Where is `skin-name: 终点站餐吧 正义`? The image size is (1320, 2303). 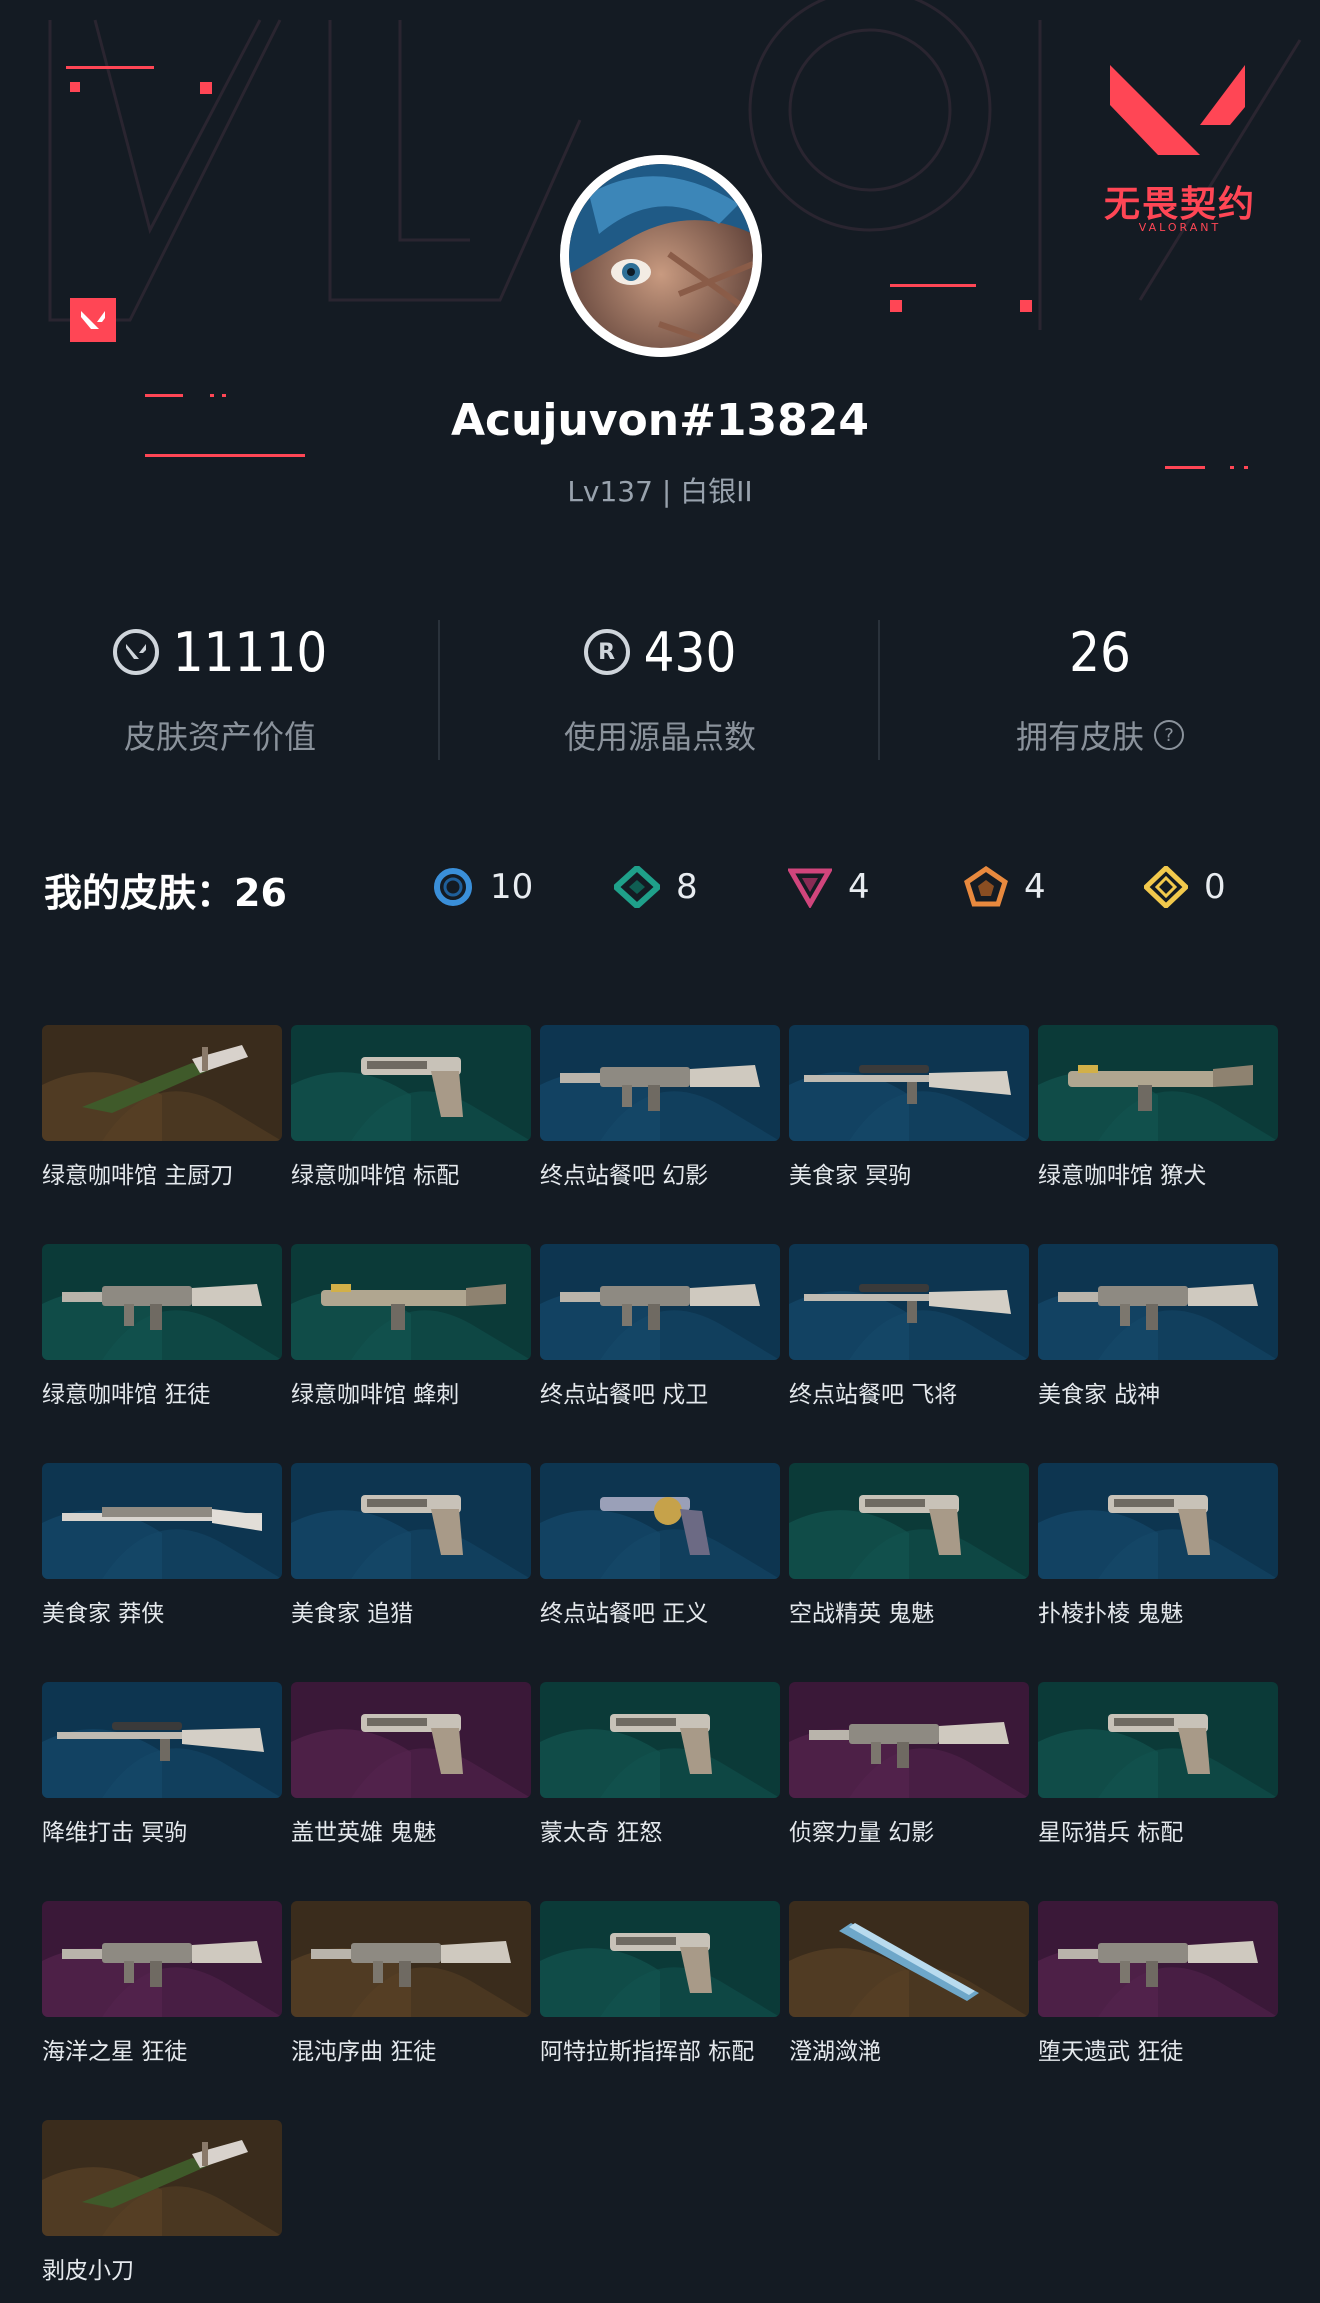 skin-name: 终点站餐吧 正义 is located at coordinates (624, 1614).